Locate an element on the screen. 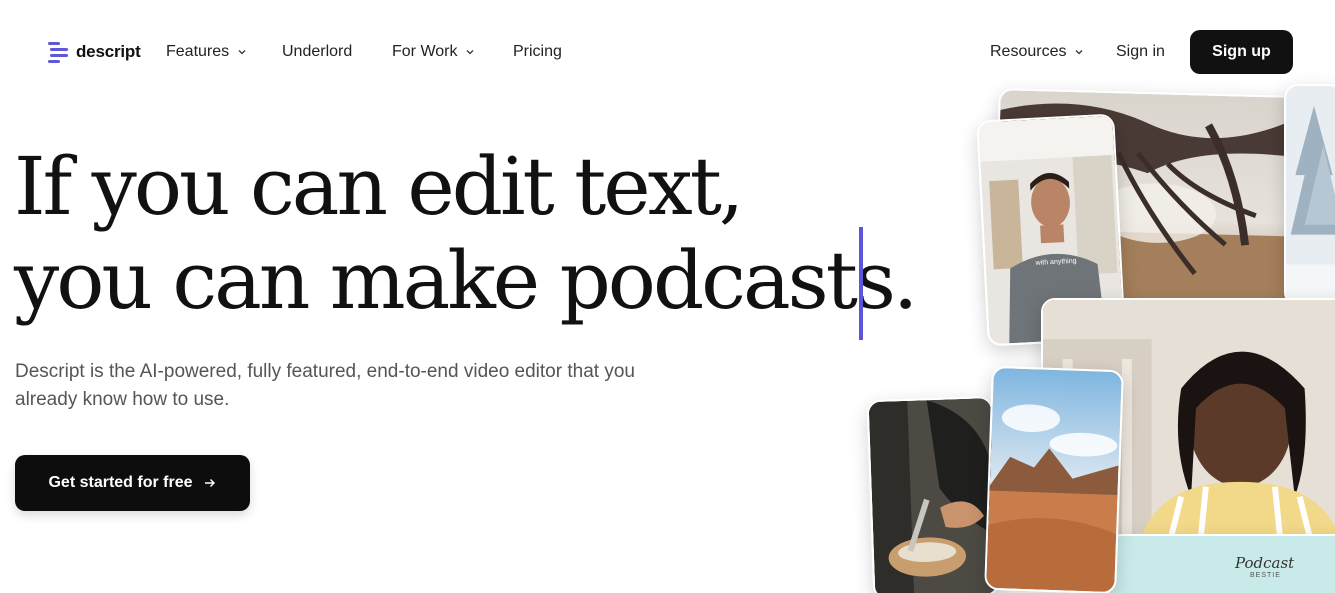  snowy-forest-image is located at coordinates (1309, 195).